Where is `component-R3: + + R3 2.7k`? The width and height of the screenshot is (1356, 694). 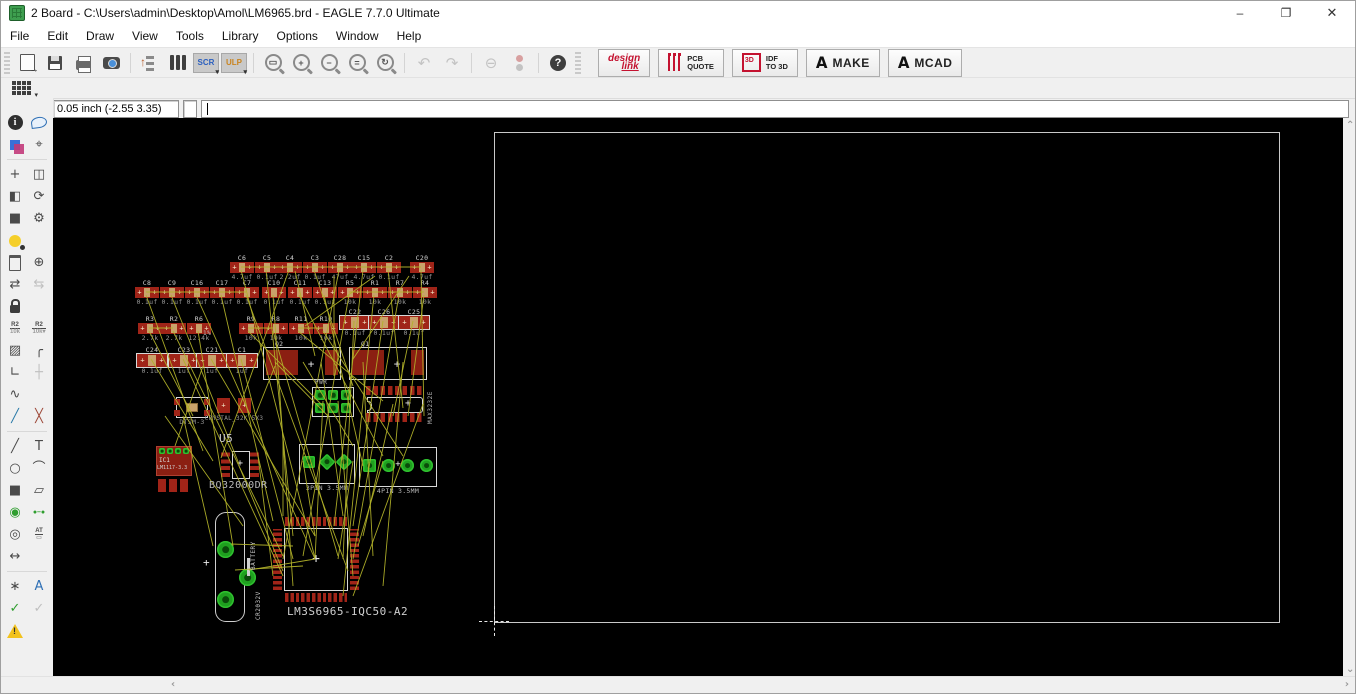
component-R3: + + R3 2.7k is located at coordinates (150, 328).